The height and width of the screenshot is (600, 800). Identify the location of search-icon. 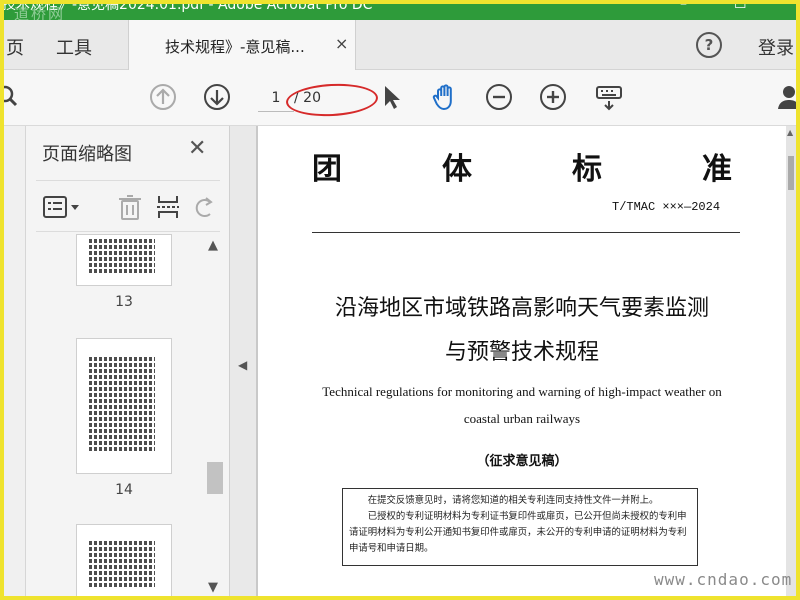
(12, 97).